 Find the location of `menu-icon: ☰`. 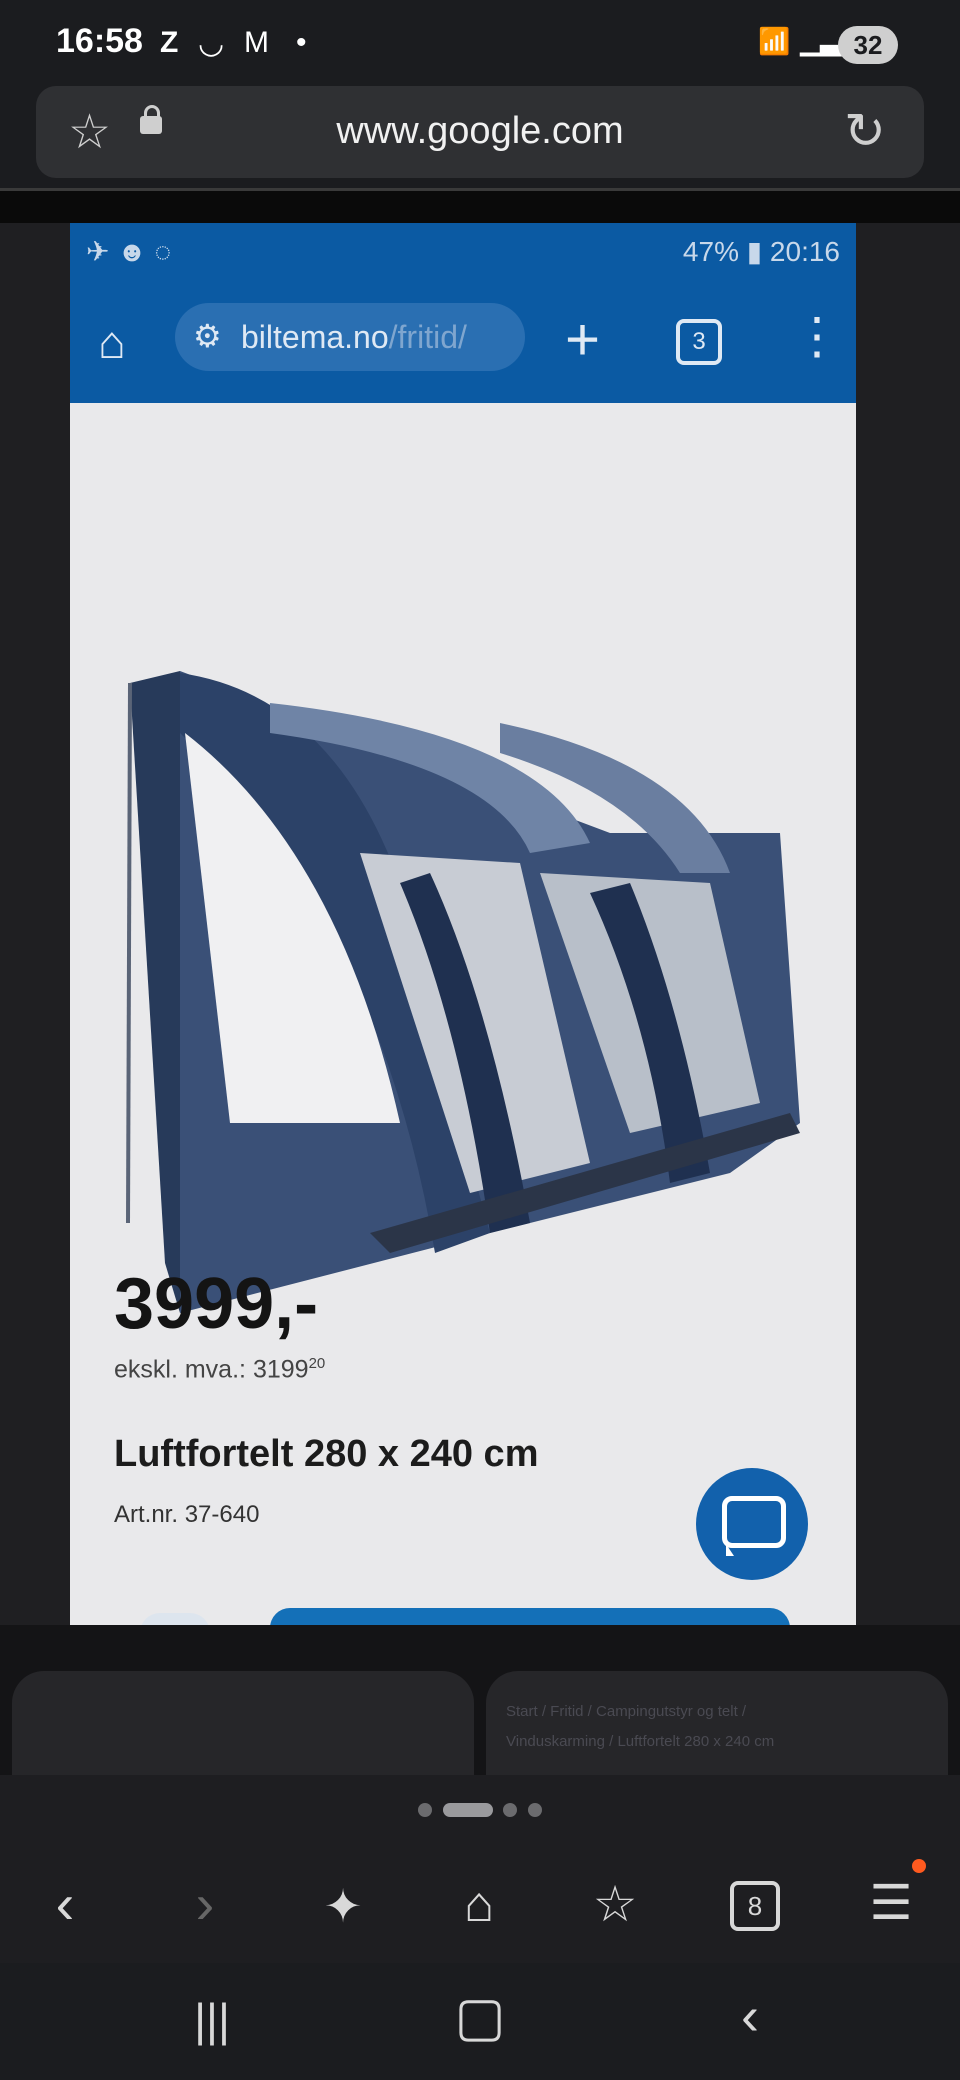

menu-icon: ☰ is located at coordinates (891, 1903).